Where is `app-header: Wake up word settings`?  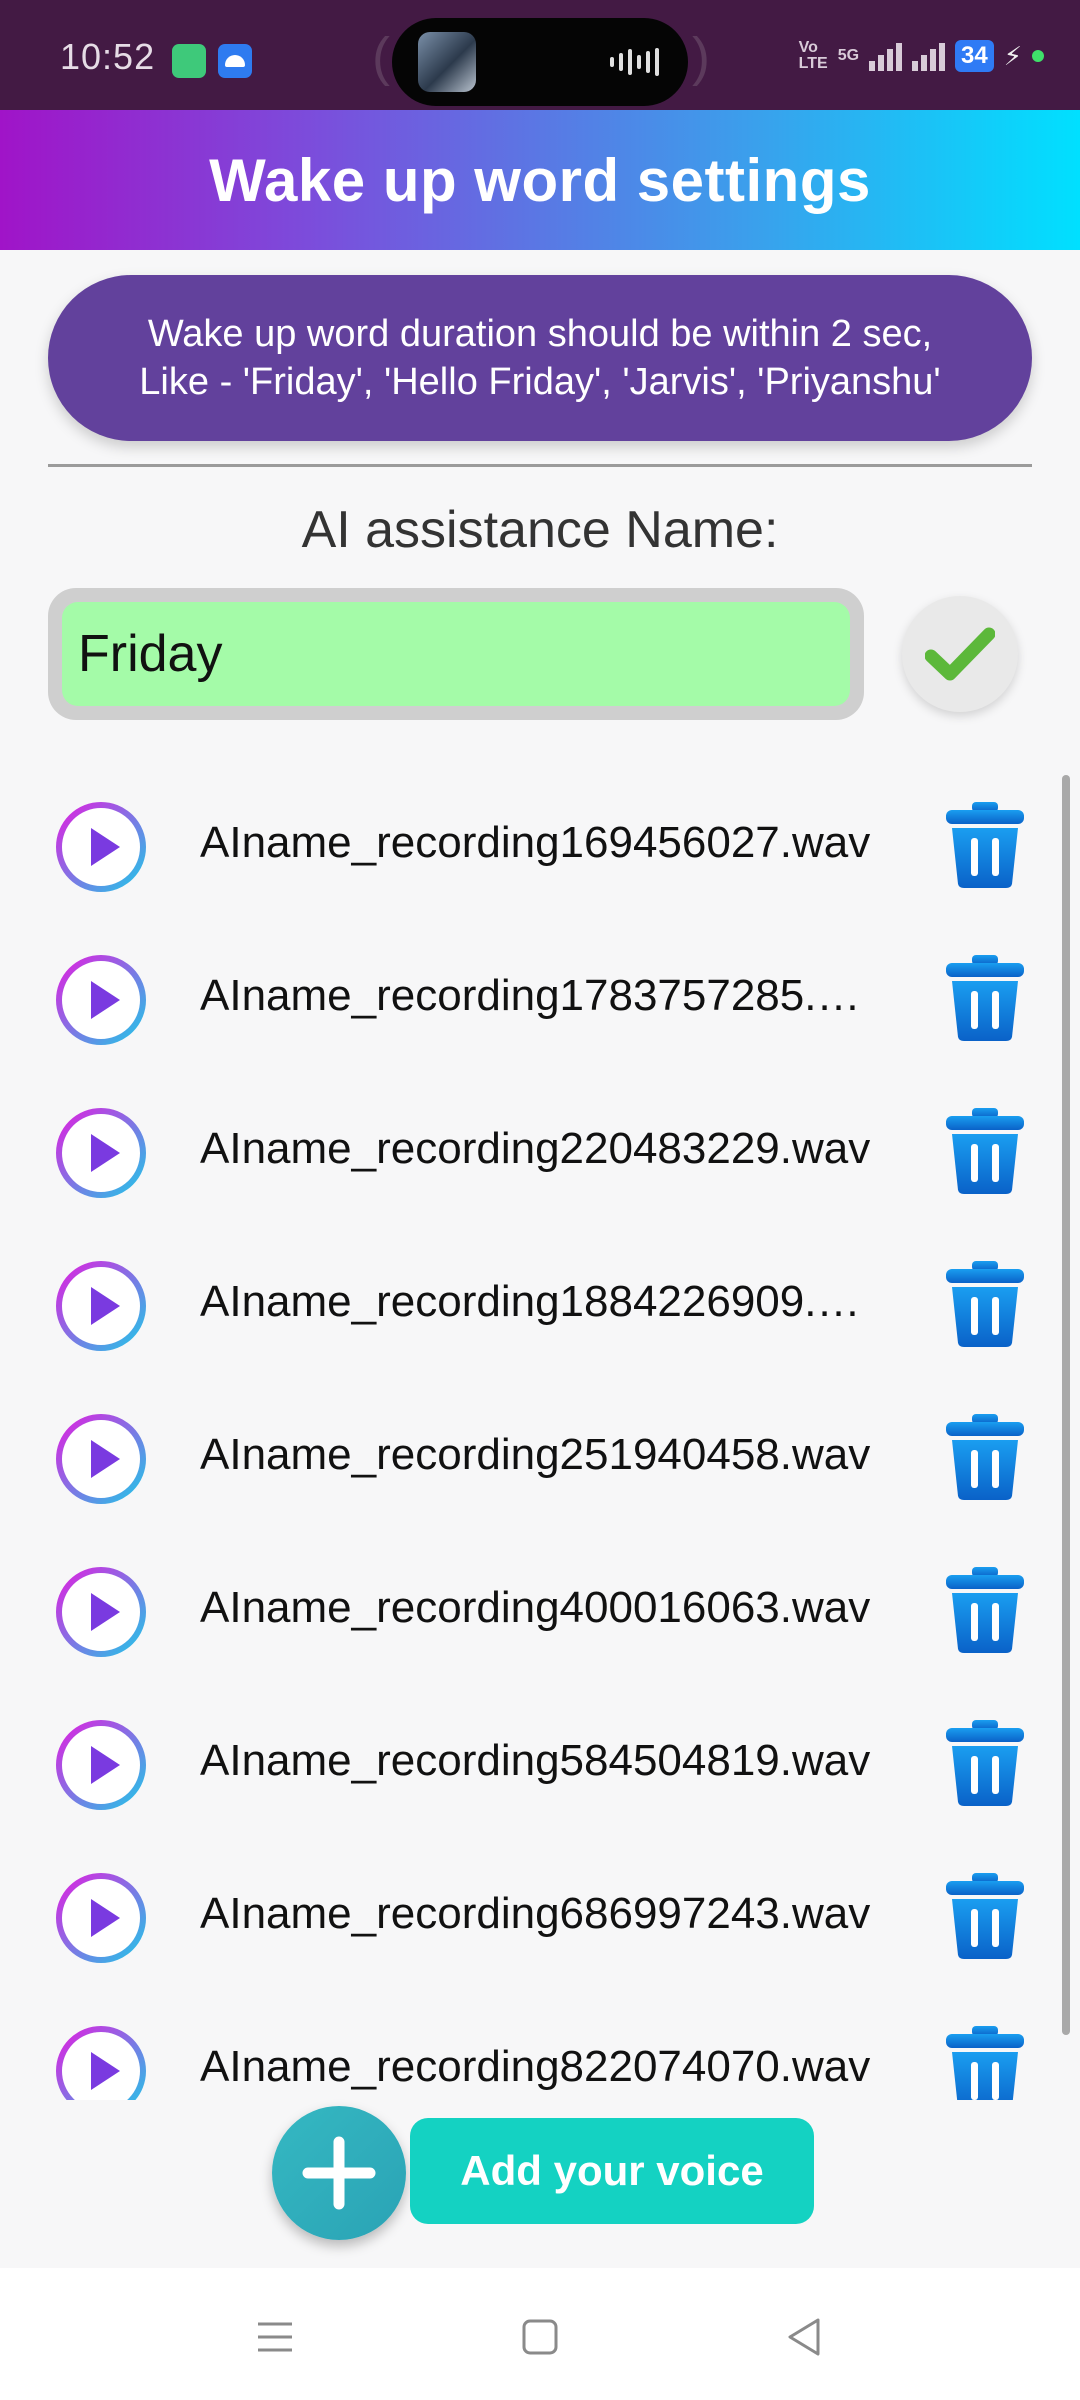
app-header: Wake up word settings is located at coordinates (540, 180).